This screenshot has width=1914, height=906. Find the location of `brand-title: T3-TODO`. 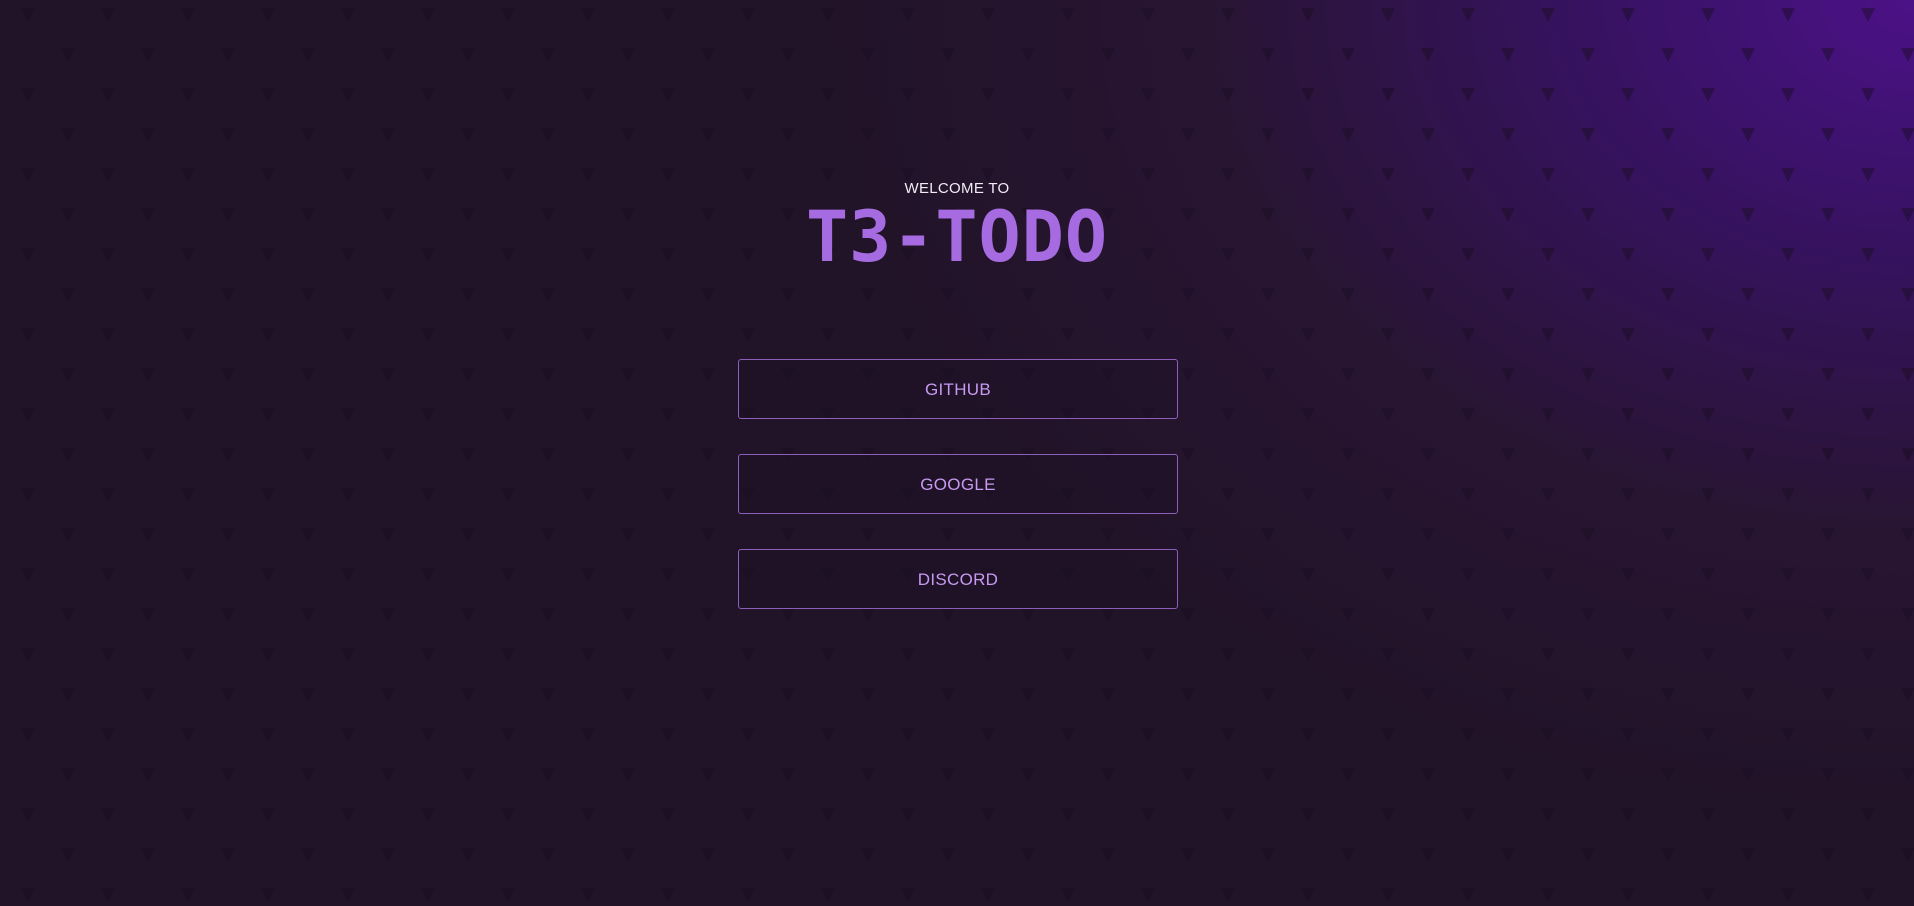

brand-title: T3-TODO is located at coordinates (956, 237).